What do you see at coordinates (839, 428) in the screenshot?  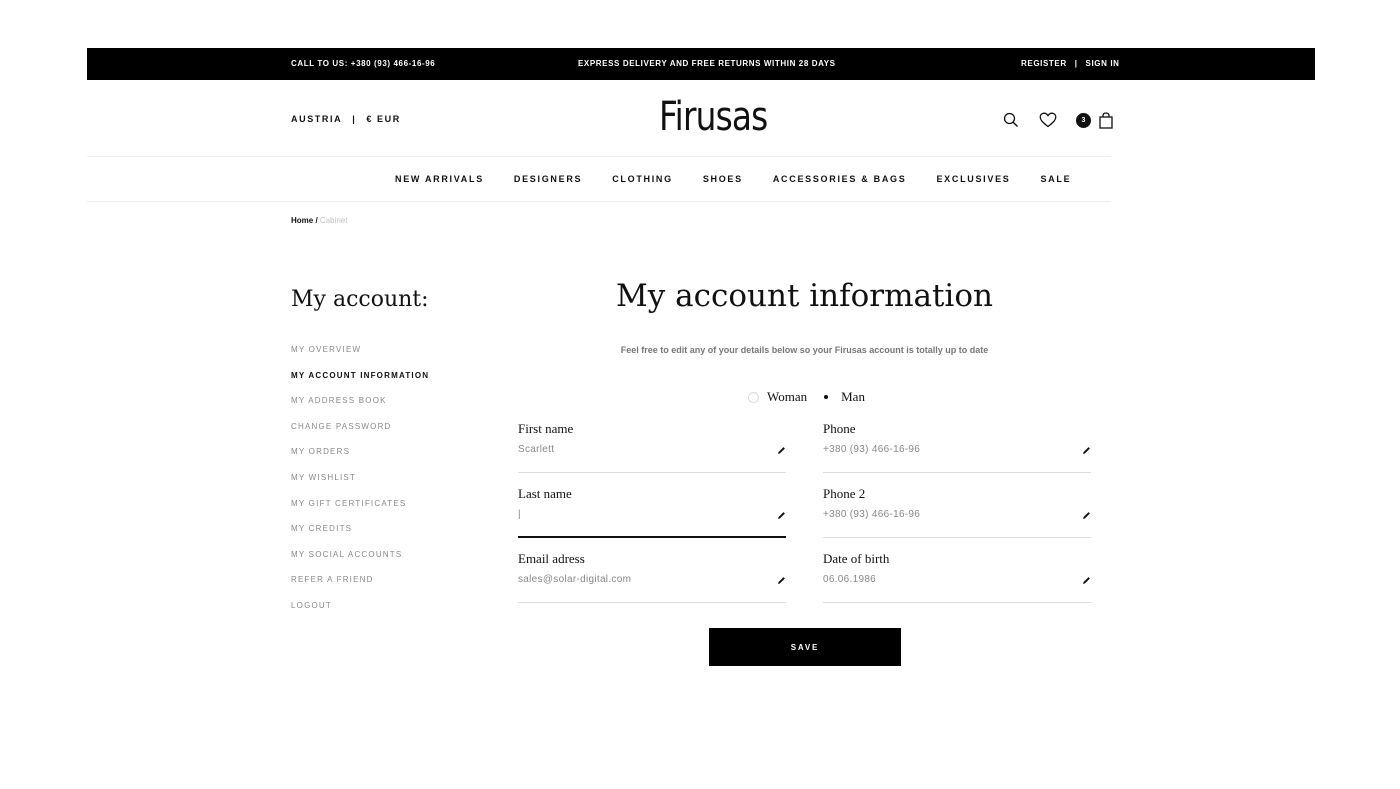 I see `phone-label: Phone` at bounding box center [839, 428].